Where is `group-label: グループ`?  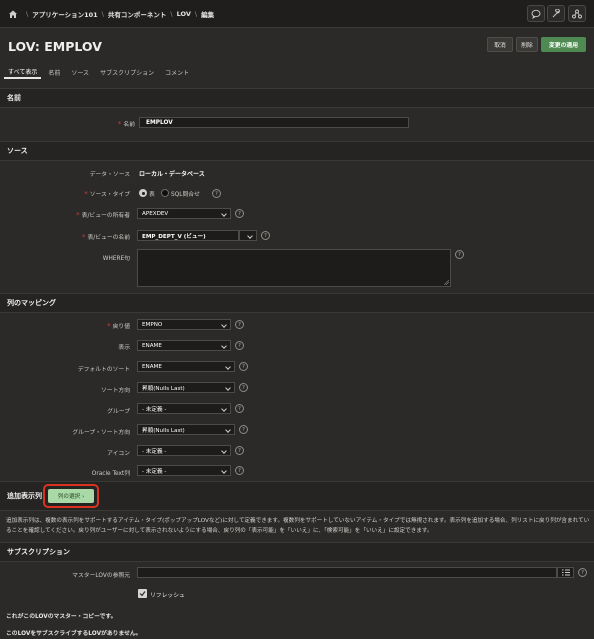 group-label: グループ is located at coordinates (118, 412).